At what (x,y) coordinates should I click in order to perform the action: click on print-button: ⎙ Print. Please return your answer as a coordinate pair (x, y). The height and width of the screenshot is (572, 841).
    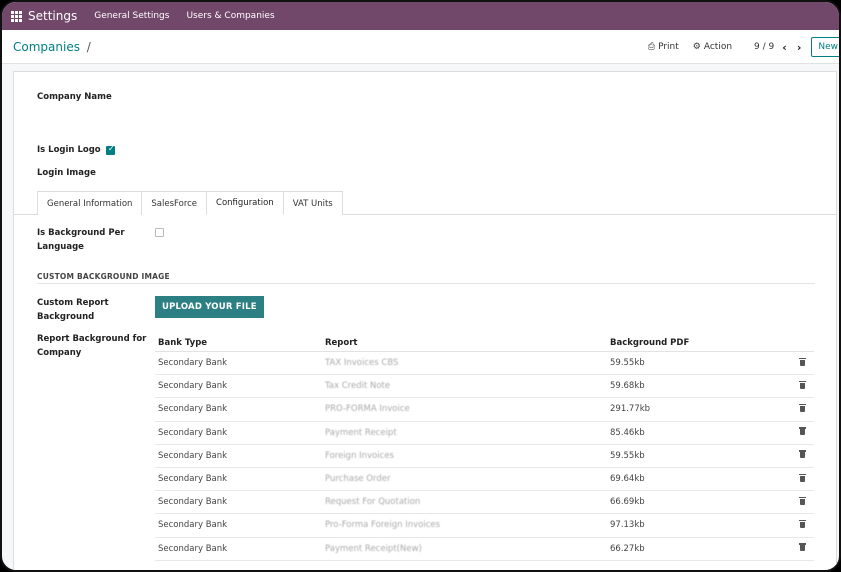
    Looking at the image, I should click on (663, 47).